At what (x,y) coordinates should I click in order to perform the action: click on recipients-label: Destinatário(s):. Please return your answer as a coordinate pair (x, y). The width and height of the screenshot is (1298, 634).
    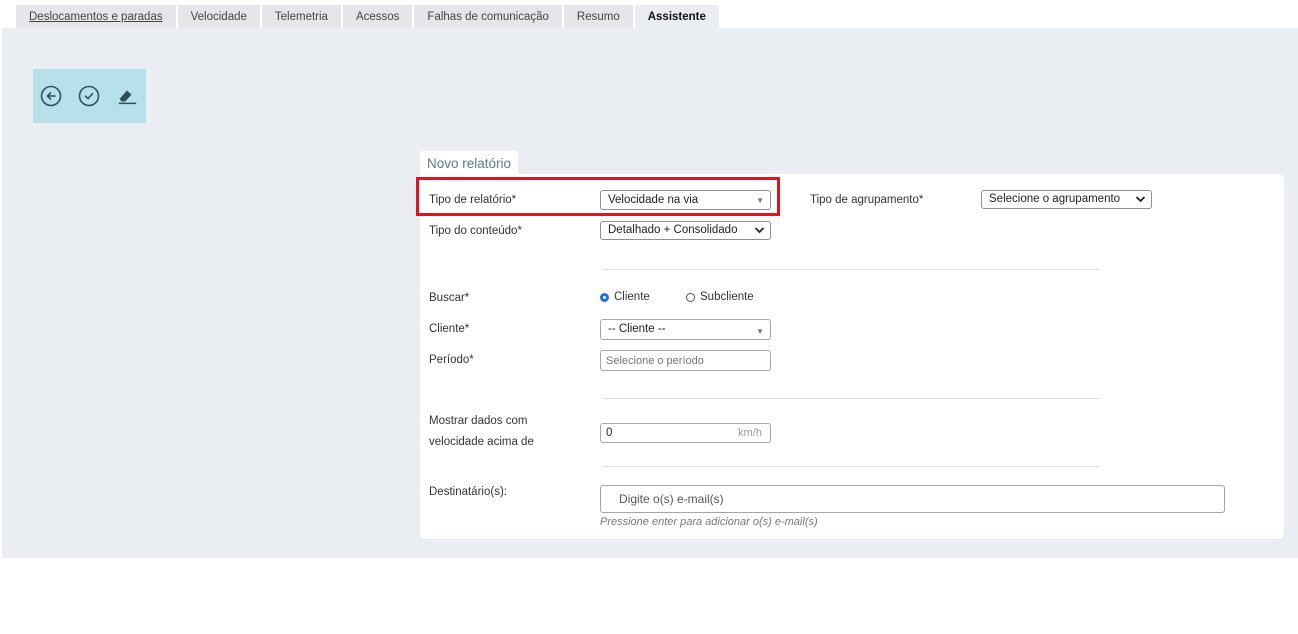
    Looking at the image, I should click on (468, 492).